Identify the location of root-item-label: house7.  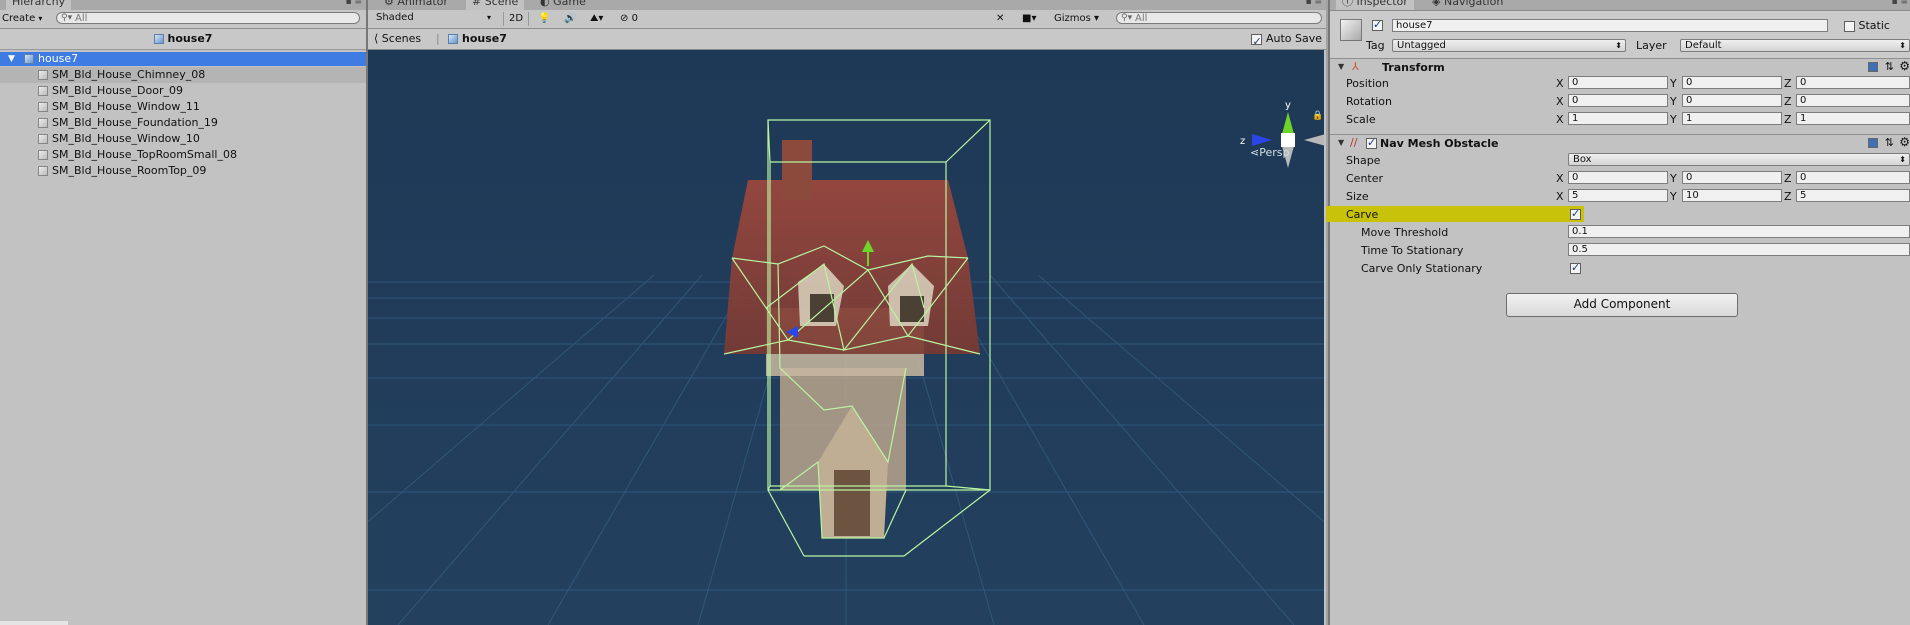
(58, 58).